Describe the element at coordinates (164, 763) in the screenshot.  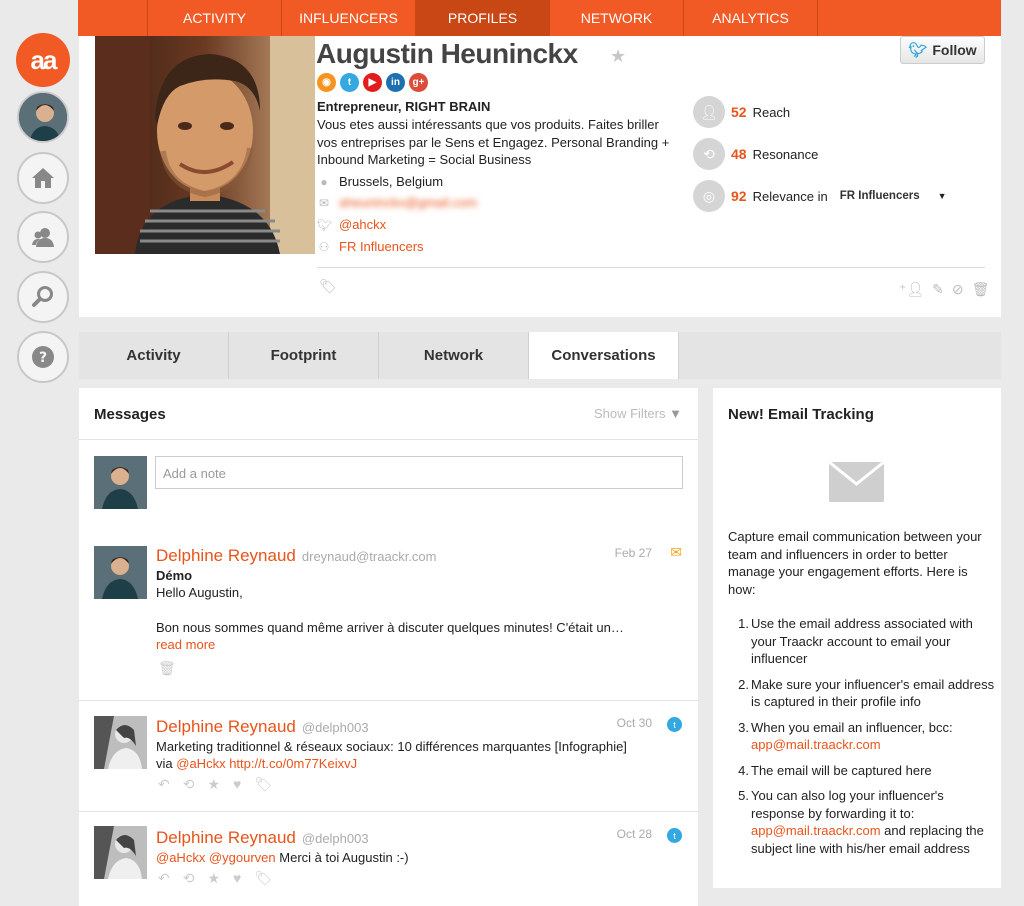
I see `via-text: via` at that location.